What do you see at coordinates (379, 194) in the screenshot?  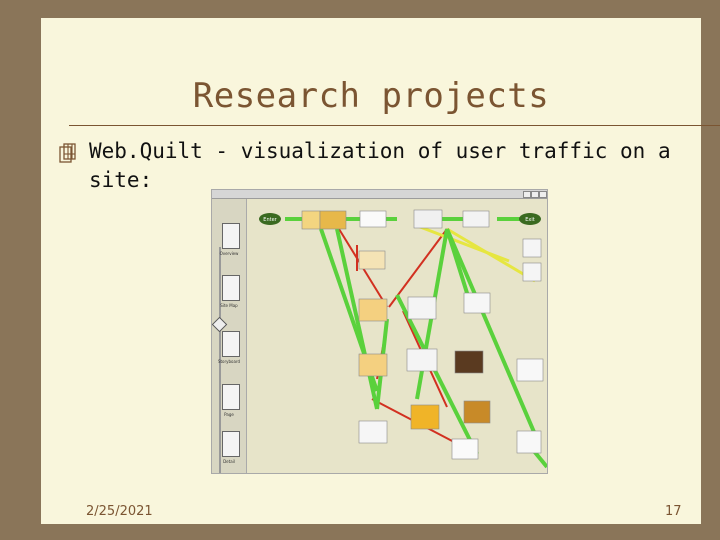 I see `window-titlebar` at bounding box center [379, 194].